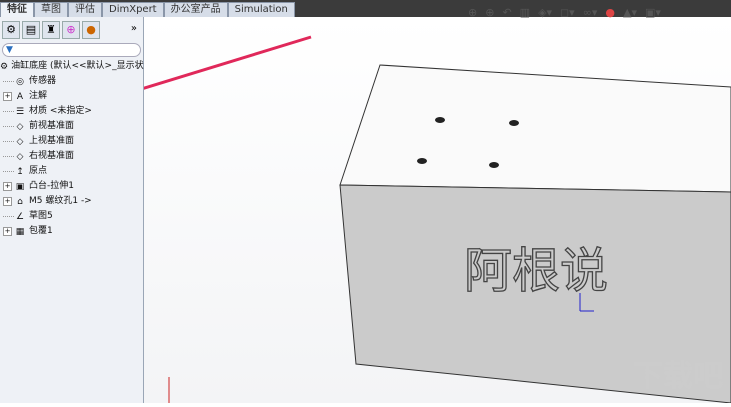 This screenshot has width=731, height=407. What do you see at coordinates (506, 12) in the screenshot?
I see `previous-view-icon: ↶` at bounding box center [506, 12].